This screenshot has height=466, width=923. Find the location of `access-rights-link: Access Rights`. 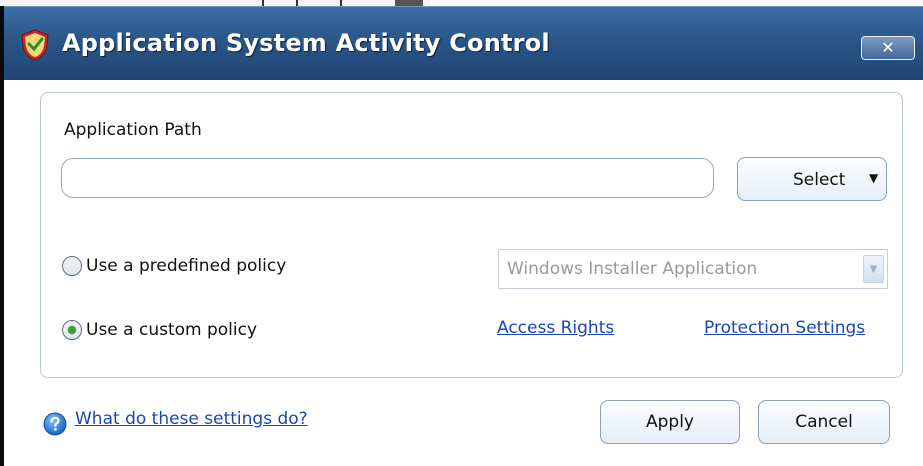

access-rights-link: Access Rights is located at coordinates (555, 328).